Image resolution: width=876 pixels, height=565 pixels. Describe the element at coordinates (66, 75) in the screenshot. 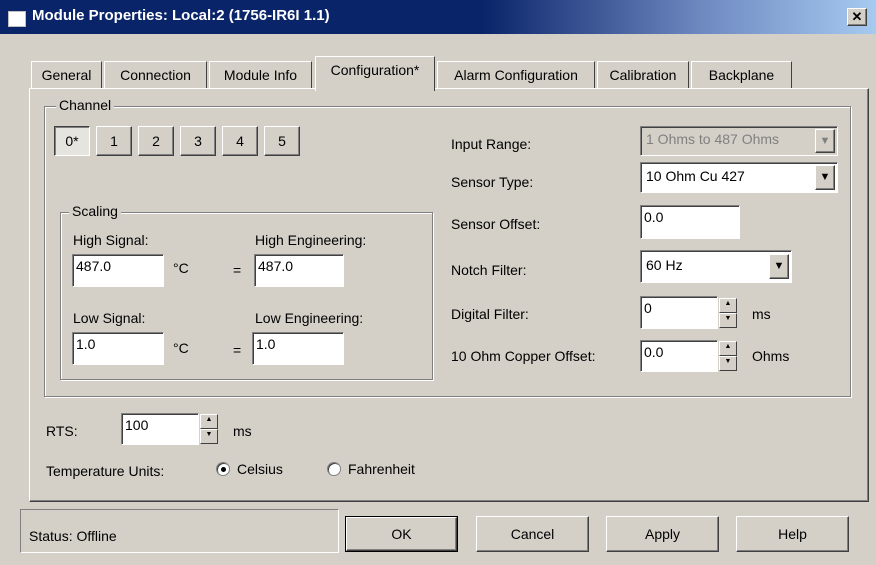

I see `tab-general: General` at that location.